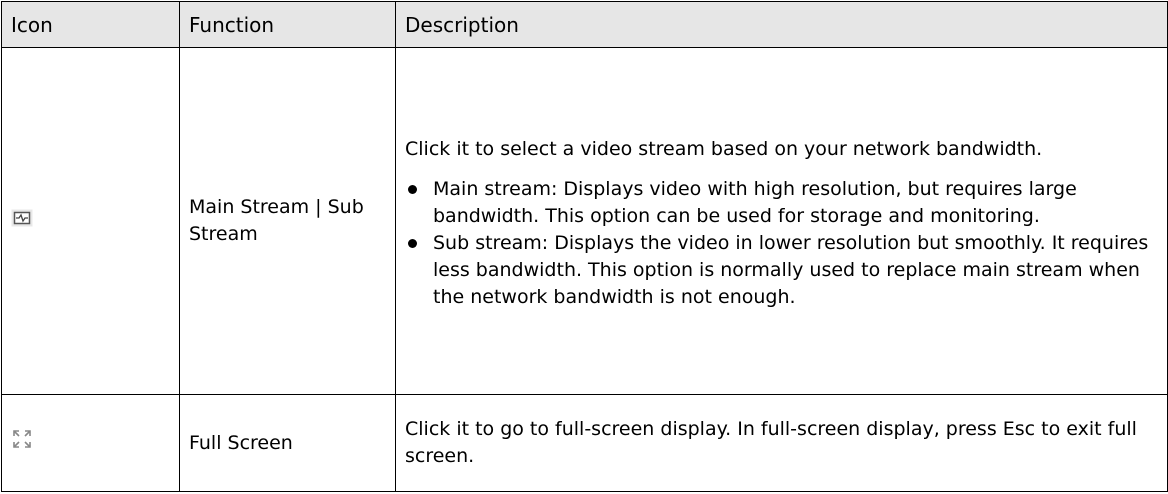 The width and height of the screenshot is (1168, 494). What do you see at coordinates (22, 443) in the screenshot?
I see `fullscreen-icon` at bounding box center [22, 443].